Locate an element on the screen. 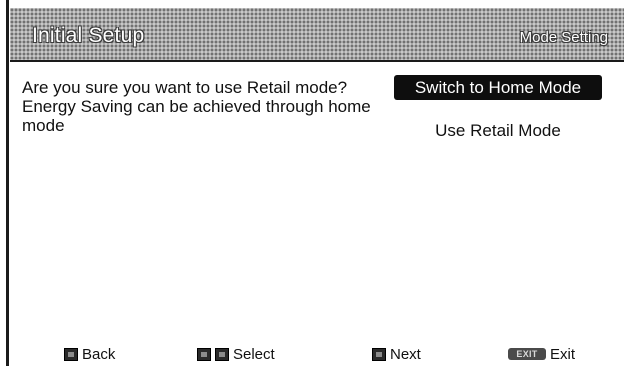  back-label: Back is located at coordinates (99, 354).